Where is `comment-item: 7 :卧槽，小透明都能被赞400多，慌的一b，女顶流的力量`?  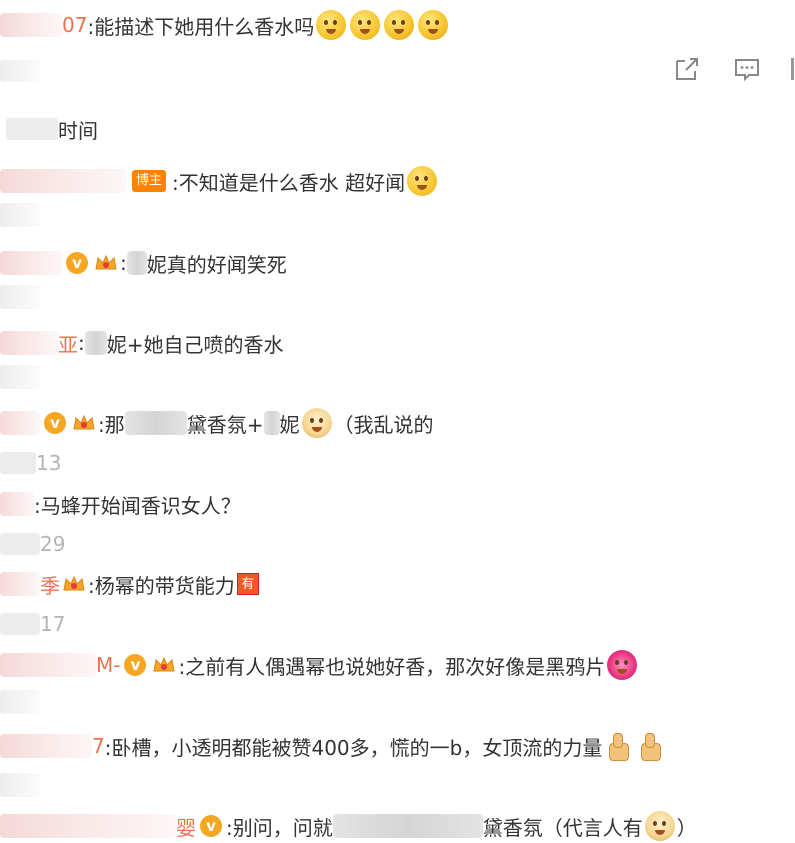
comment-item: 7 :卧槽，小透明都能被赞400多，慌的一b，女顶流的力量 is located at coordinates (333, 746).